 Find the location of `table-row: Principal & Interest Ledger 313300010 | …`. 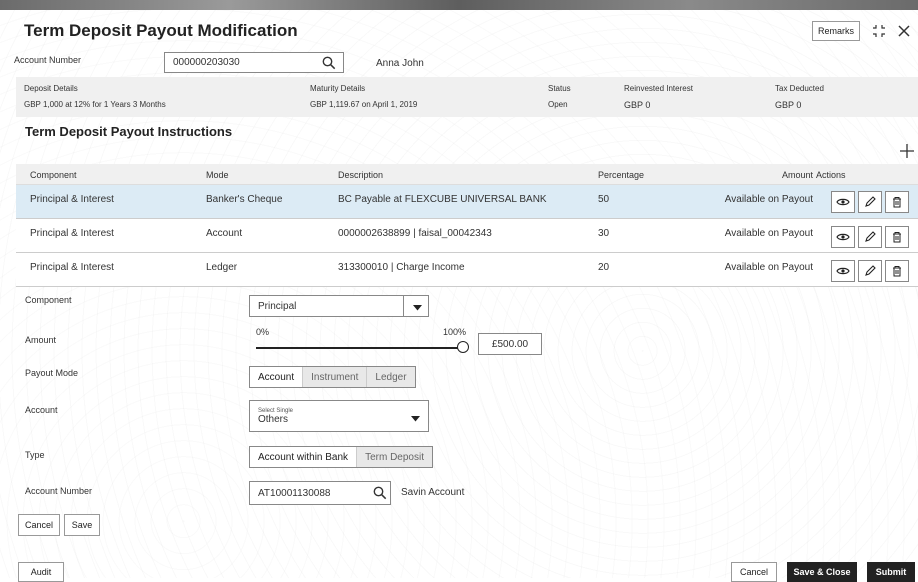

table-row: Principal & Interest Ledger 313300010 | … is located at coordinates (467, 270).